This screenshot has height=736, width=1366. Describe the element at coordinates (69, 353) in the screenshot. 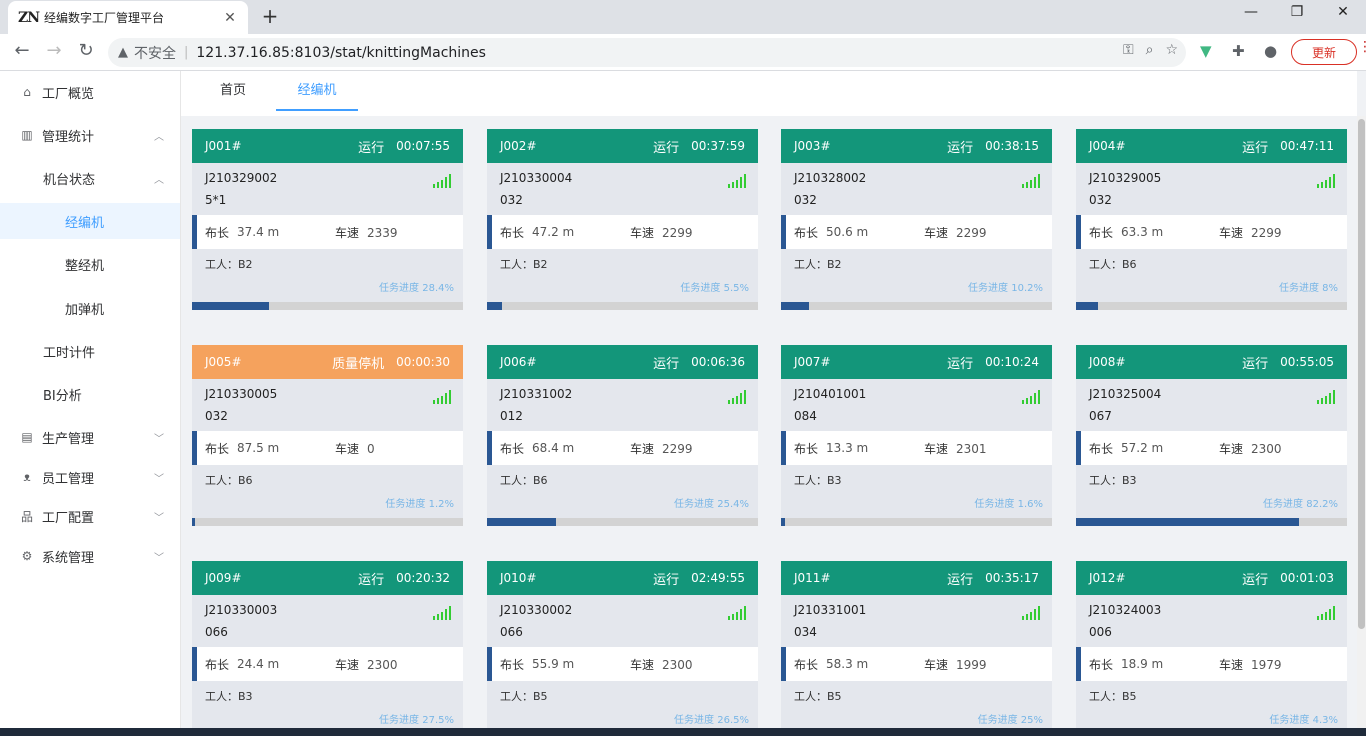

I see `sidebar-item-label: 工时计件` at that location.